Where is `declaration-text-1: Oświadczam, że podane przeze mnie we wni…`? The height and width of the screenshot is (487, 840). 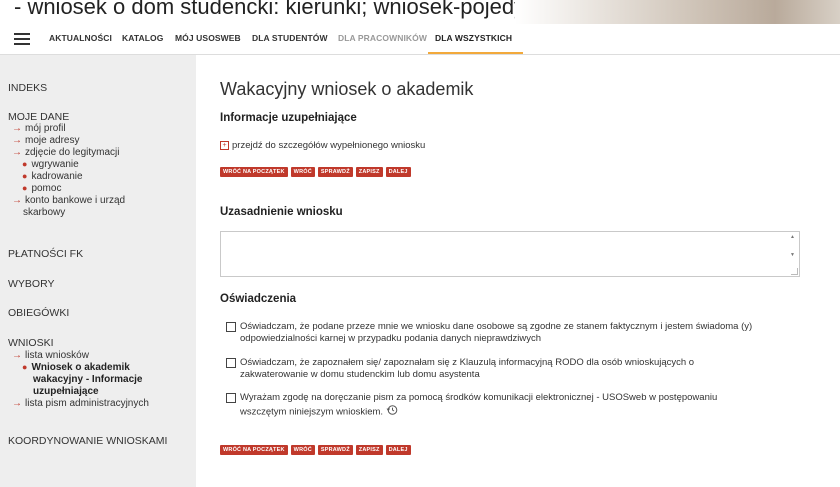 declaration-text-1: Oświadczam, że podane przeze mnie we wni… is located at coordinates (496, 332).